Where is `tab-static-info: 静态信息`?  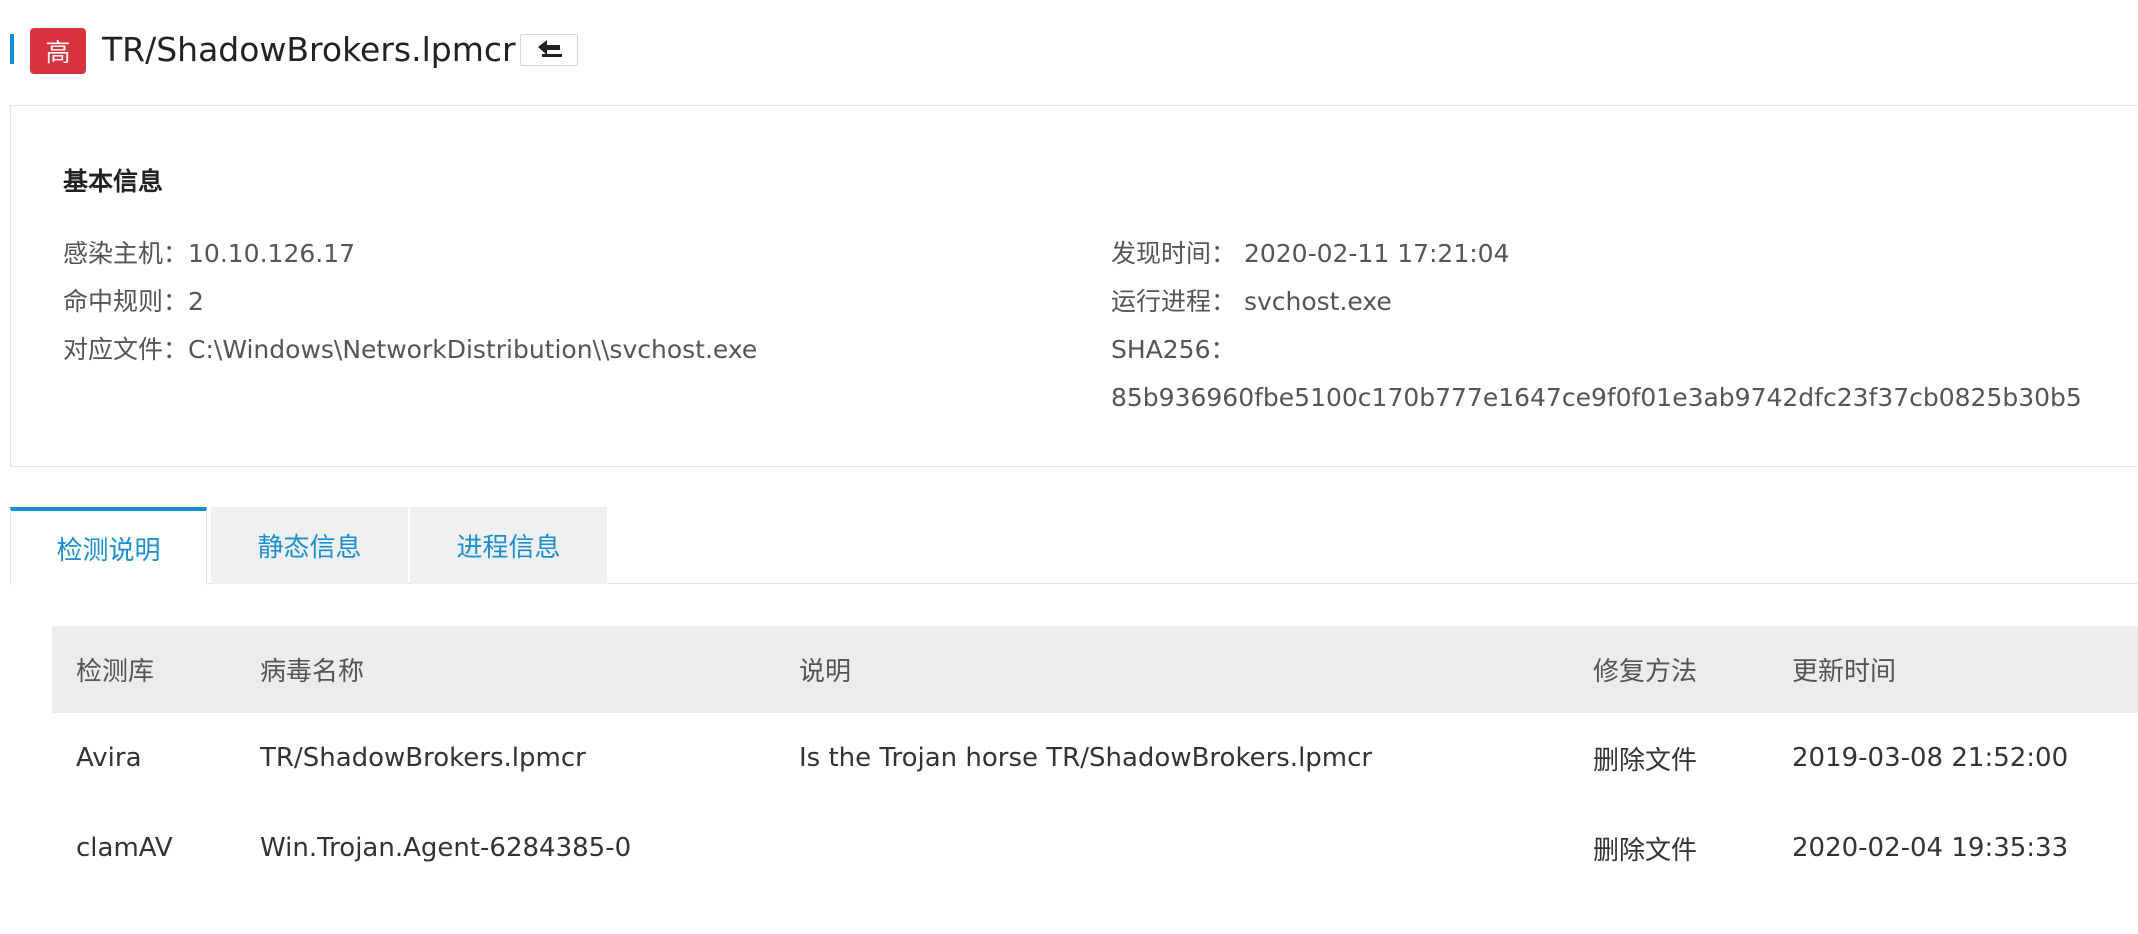 tab-static-info: 静态信息 is located at coordinates (309, 545).